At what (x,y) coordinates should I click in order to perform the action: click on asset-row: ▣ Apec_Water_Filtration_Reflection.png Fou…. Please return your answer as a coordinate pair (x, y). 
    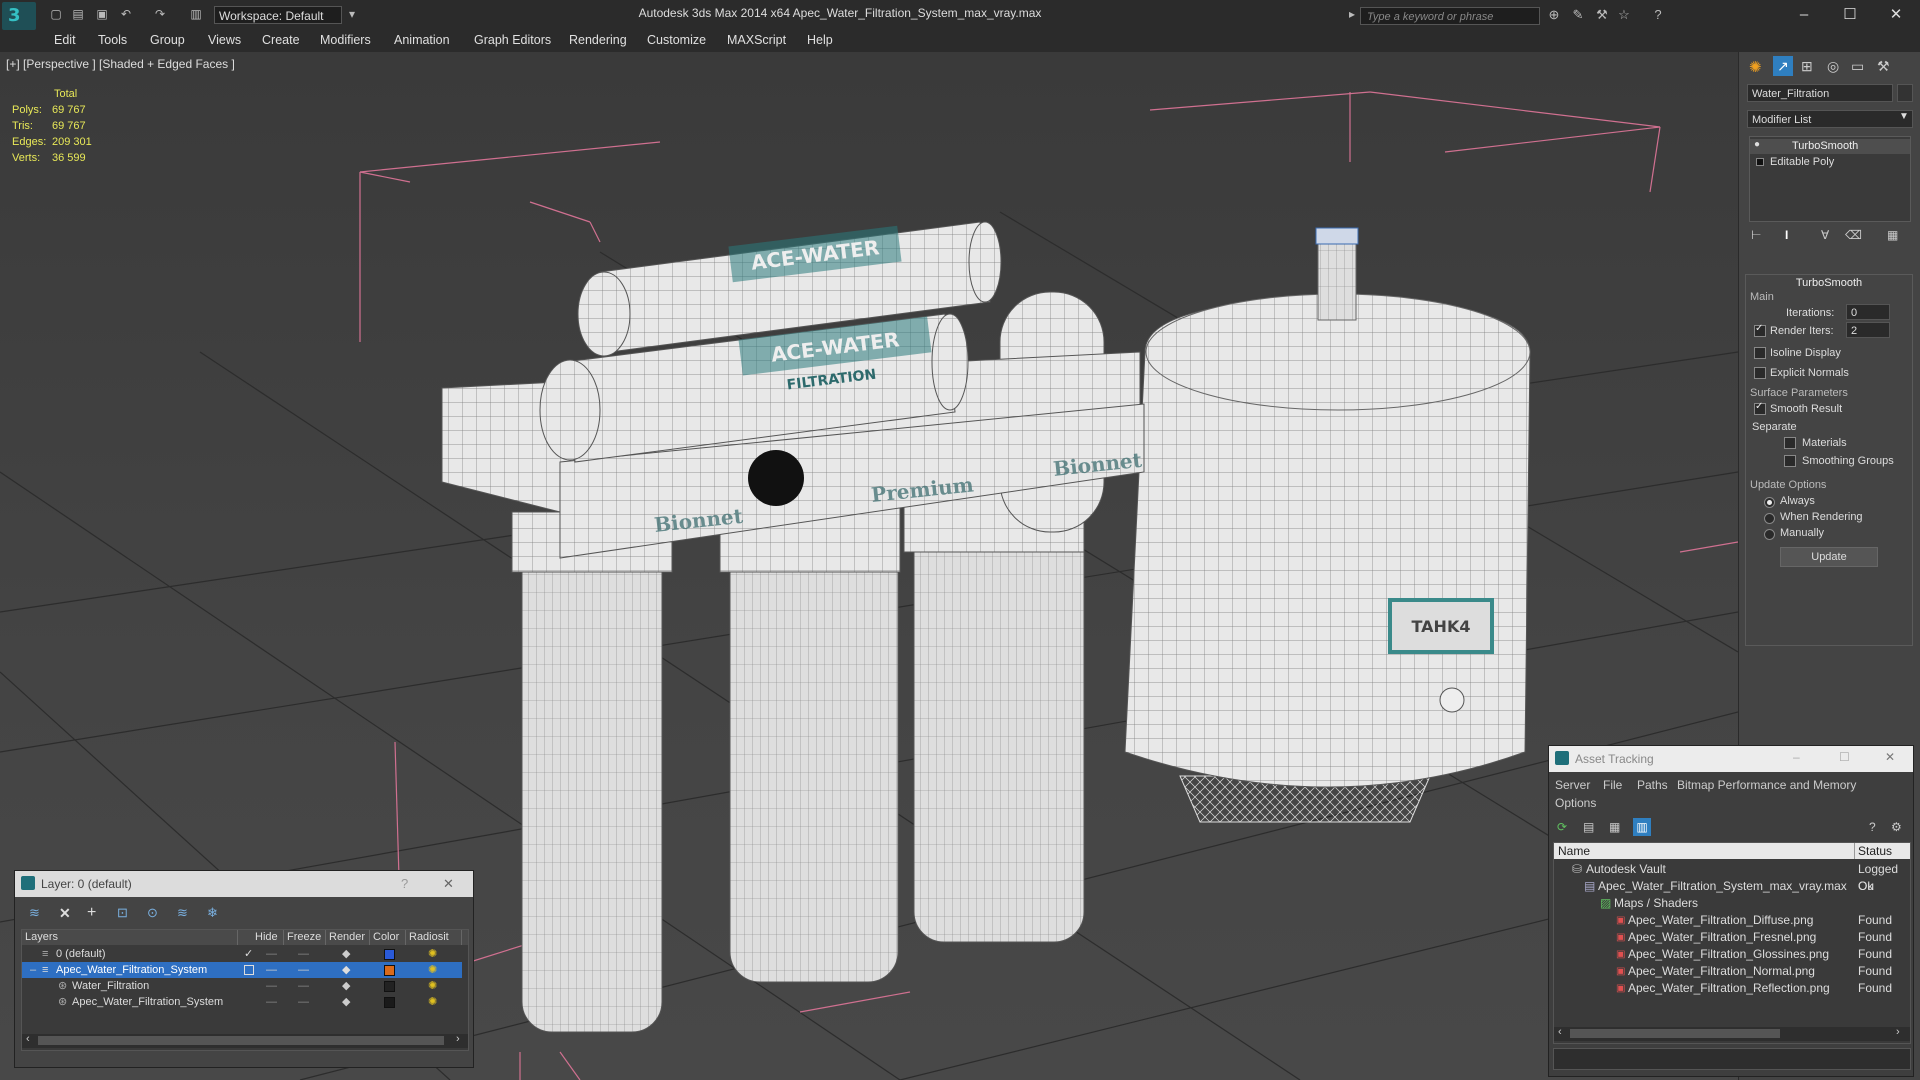
    Looking at the image, I should click on (1732, 988).